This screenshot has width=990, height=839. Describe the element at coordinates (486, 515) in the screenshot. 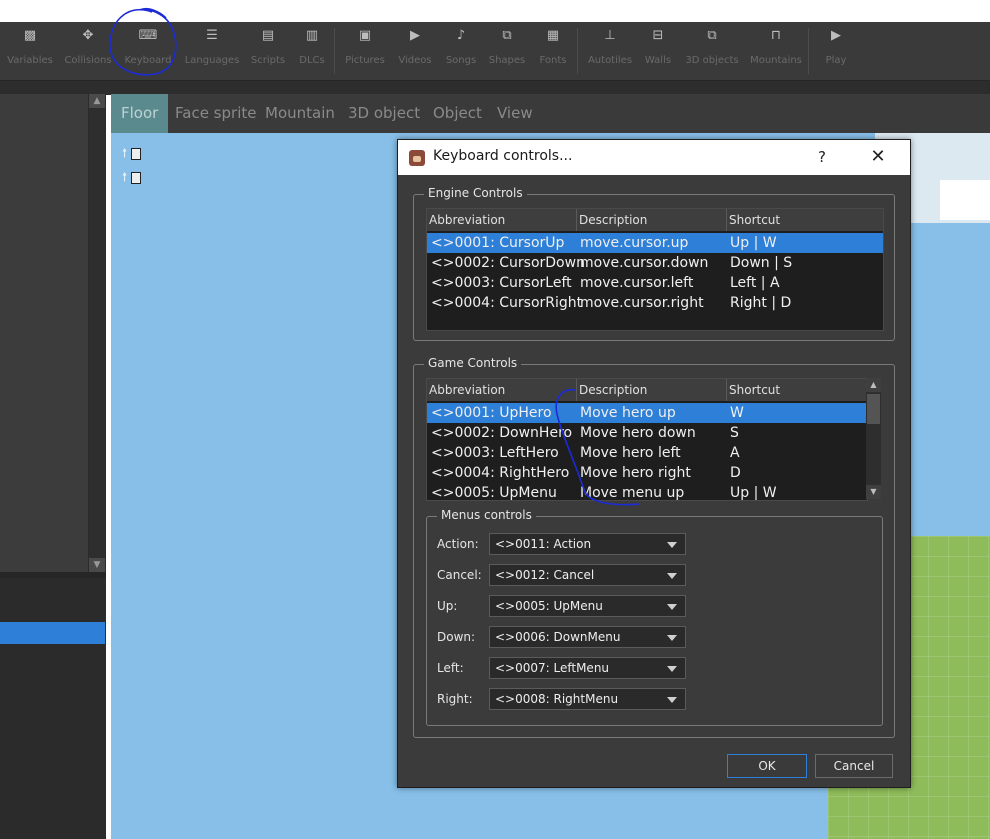

I see `menus-controls-title: Menus controls` at that location.